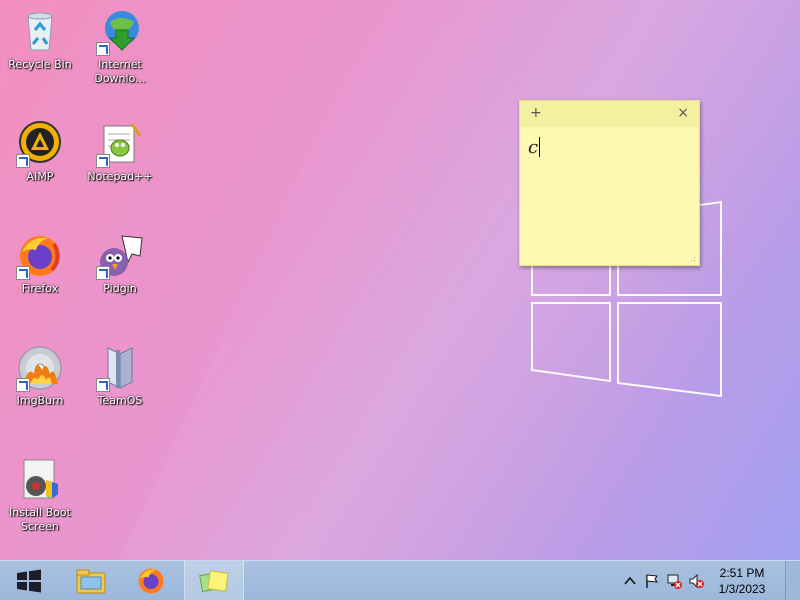 The height and width of the screenshot is (600, 800). Describe the element at coordinates (742, 589) in the screenshot. I see `clock-date: 1/3/2023` at that location.